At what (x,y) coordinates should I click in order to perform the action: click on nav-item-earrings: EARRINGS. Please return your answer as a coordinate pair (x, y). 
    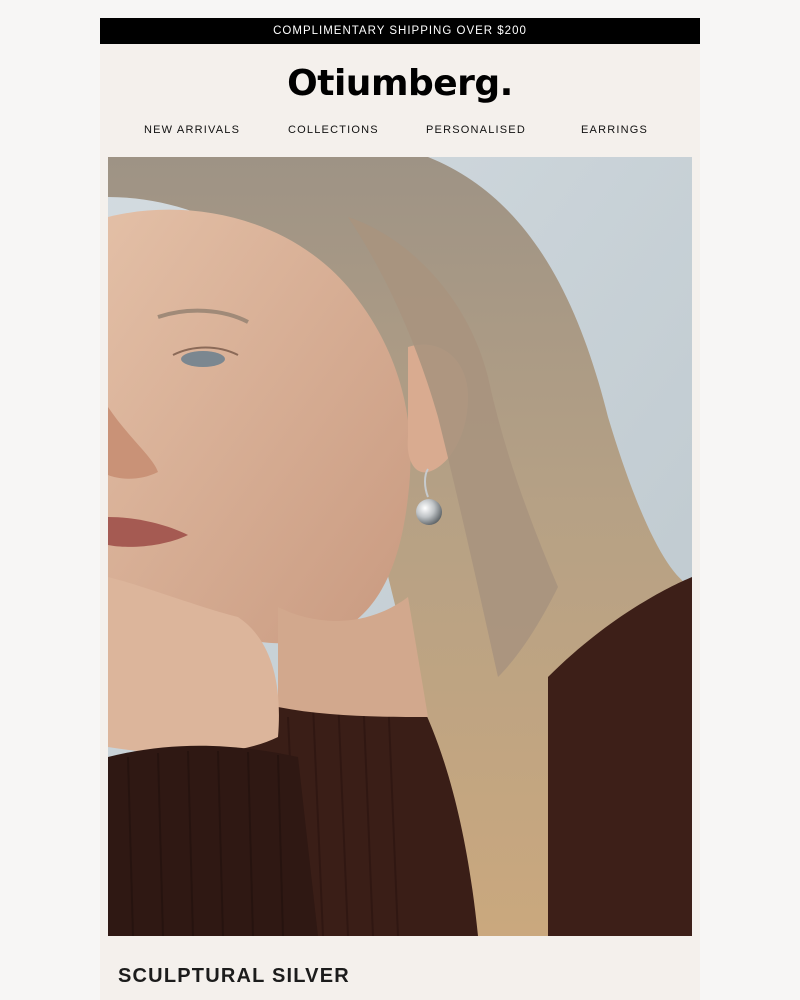
    Looking at the image, I should click on (614, 130).